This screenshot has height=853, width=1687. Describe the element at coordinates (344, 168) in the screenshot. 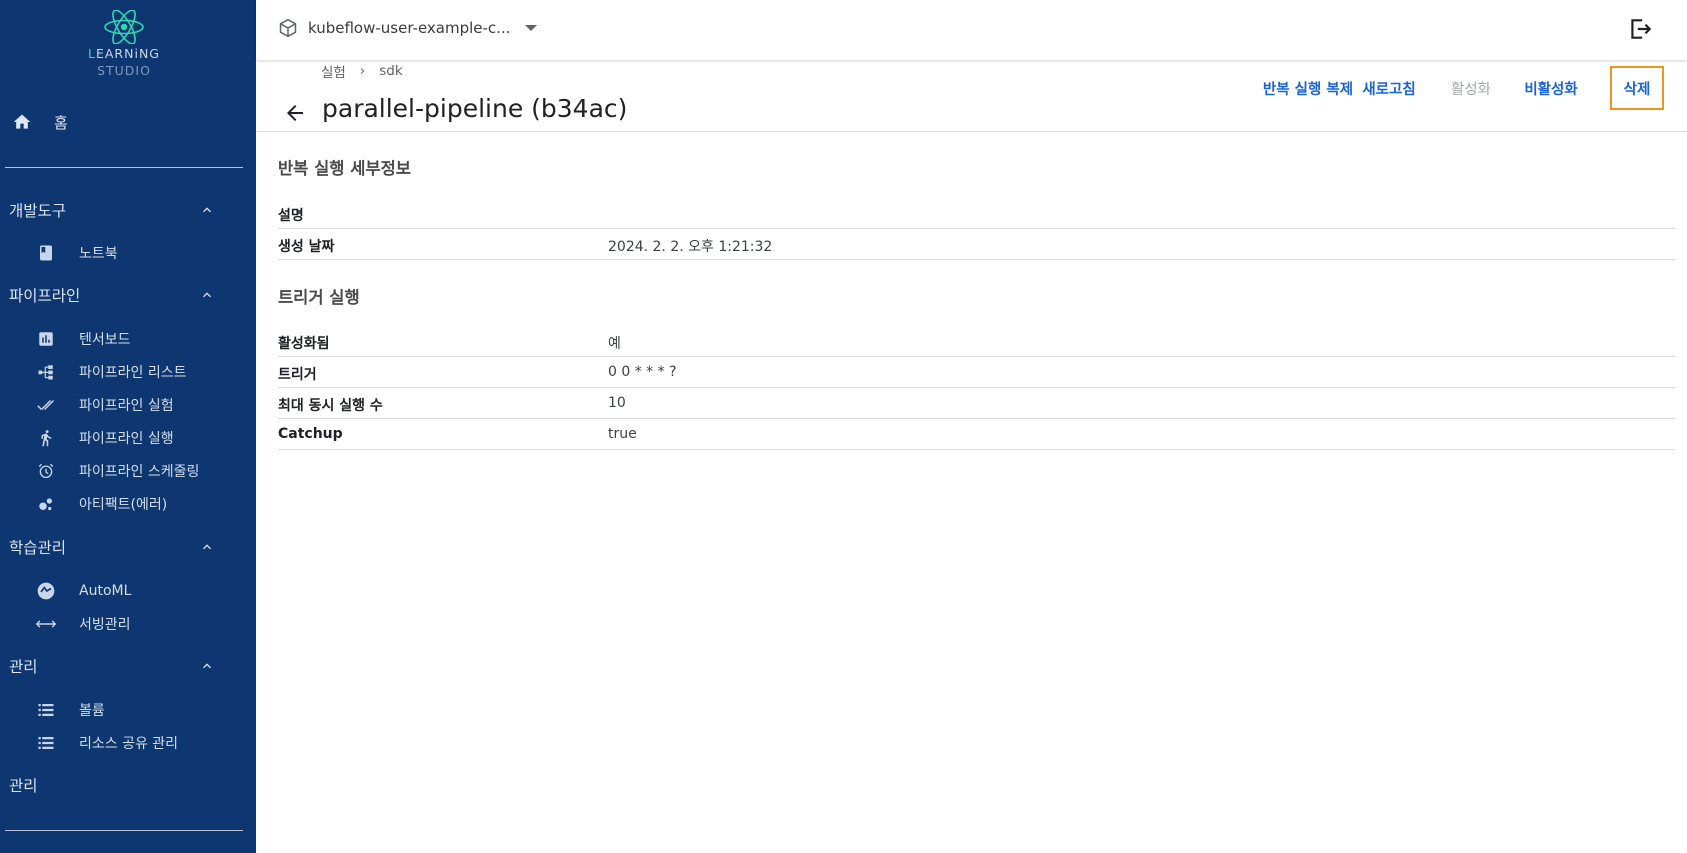

I see `section-heading-details: 반복 실행 세부정보` at that location.